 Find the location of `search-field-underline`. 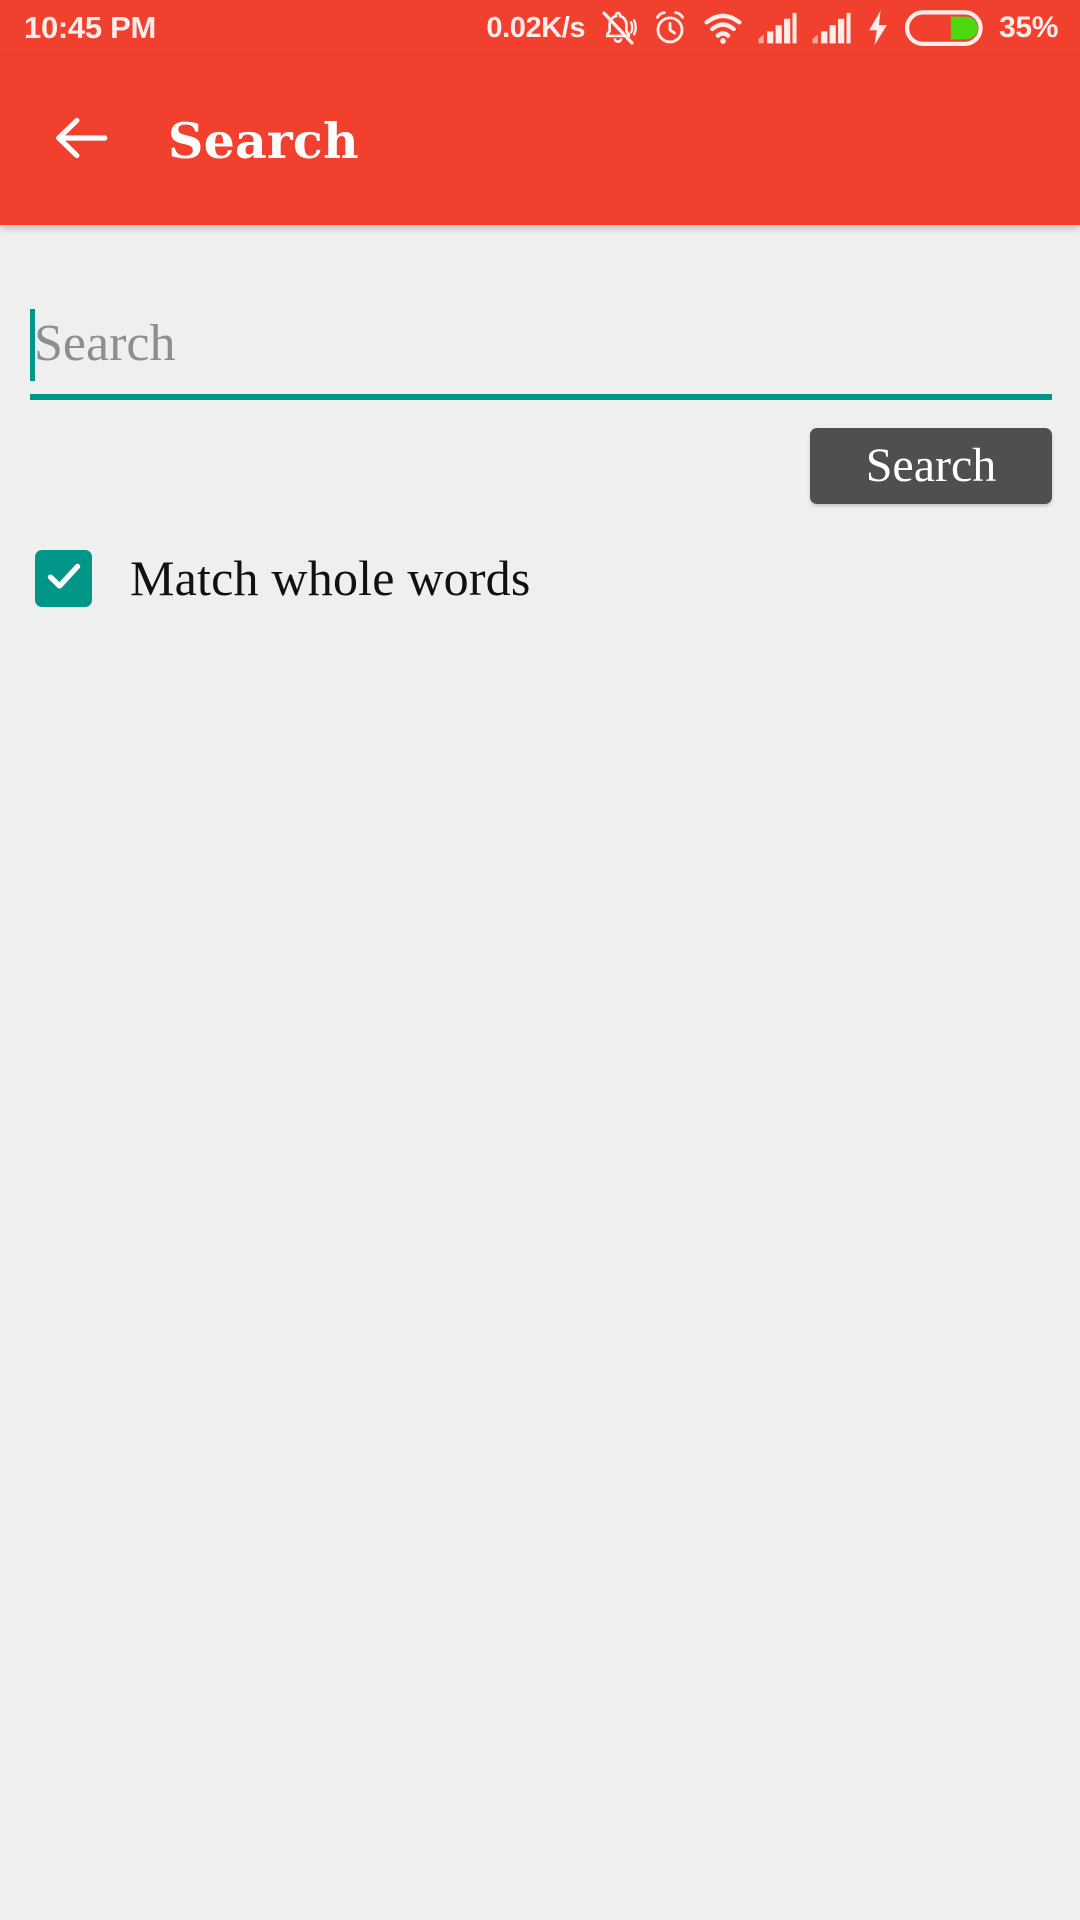

search-field-underline is located at coordinates (541, 397).